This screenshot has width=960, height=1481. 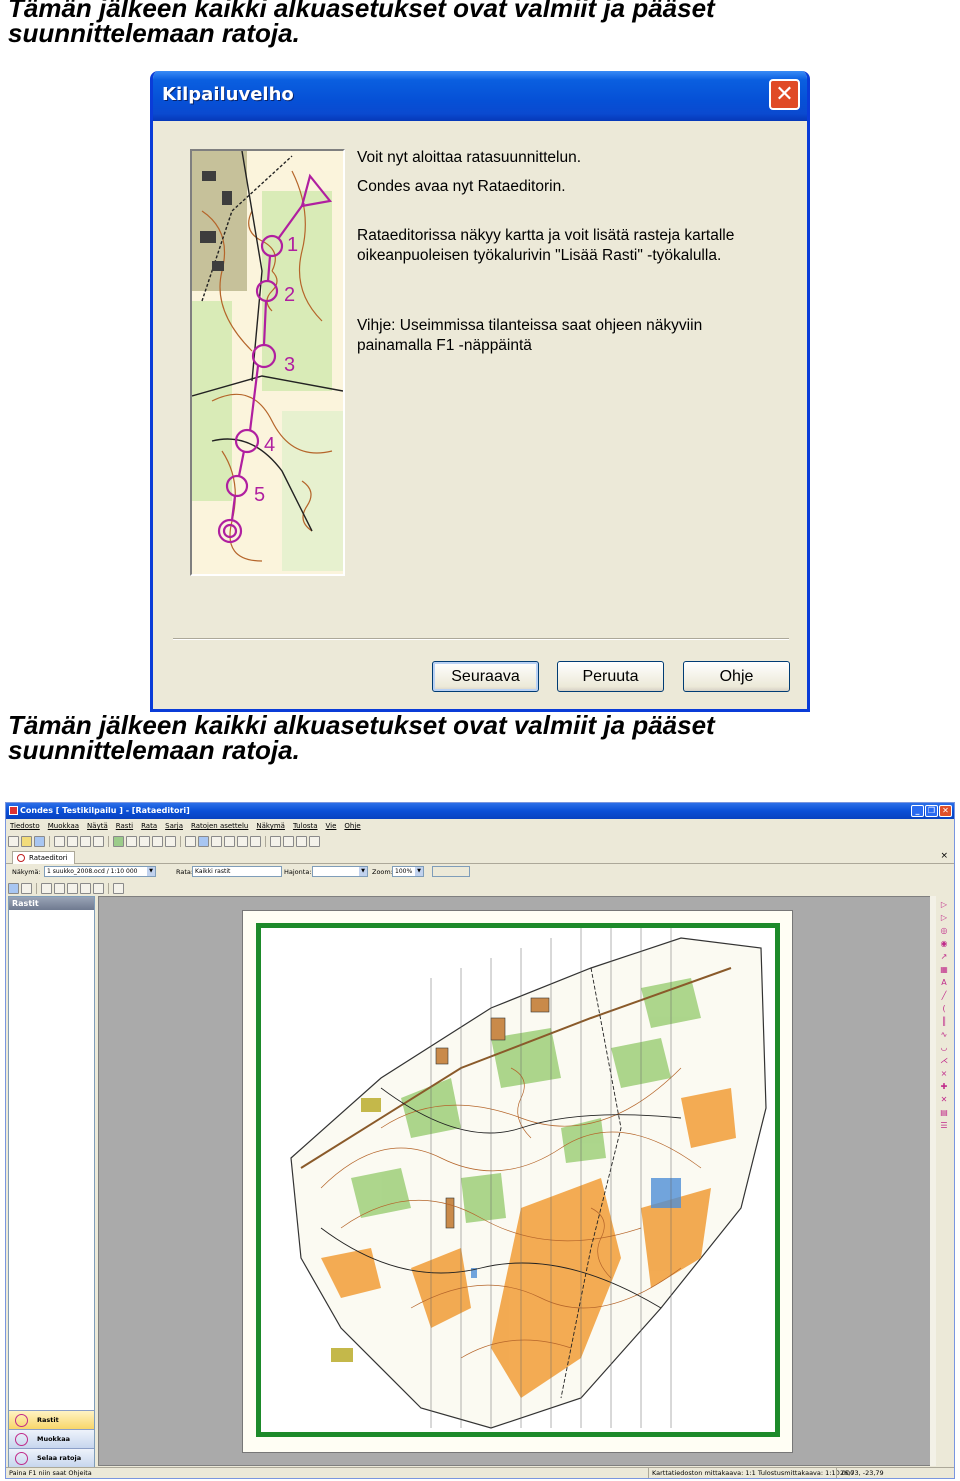 What do you see at coordinates (331, 826) in the screenshot?
I see `menu-vie: Vie` at bounding box center [331, 826].